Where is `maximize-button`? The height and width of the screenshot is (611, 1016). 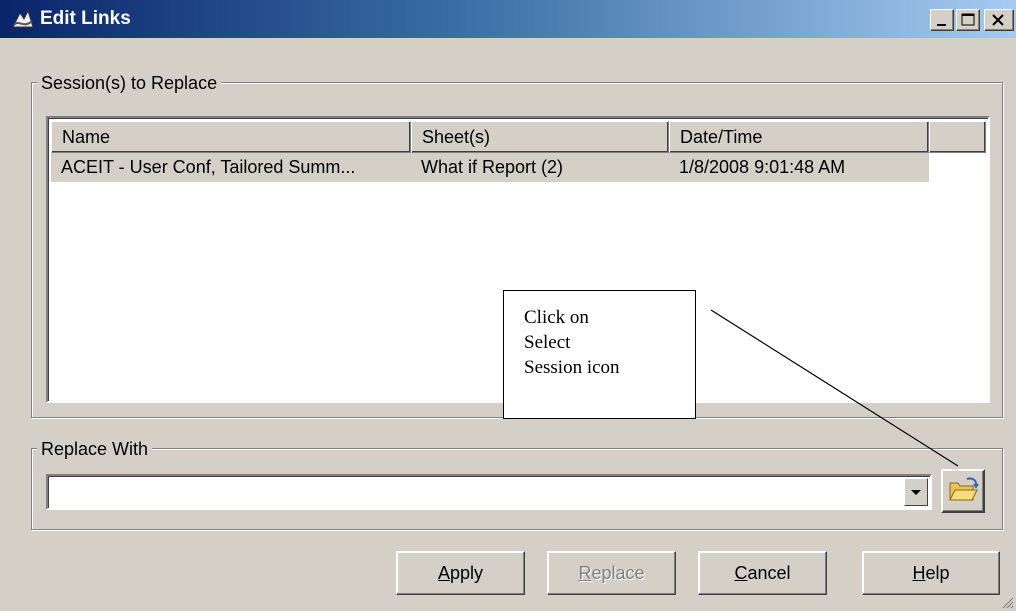
maximize-button is located at coordinates (968, 20).